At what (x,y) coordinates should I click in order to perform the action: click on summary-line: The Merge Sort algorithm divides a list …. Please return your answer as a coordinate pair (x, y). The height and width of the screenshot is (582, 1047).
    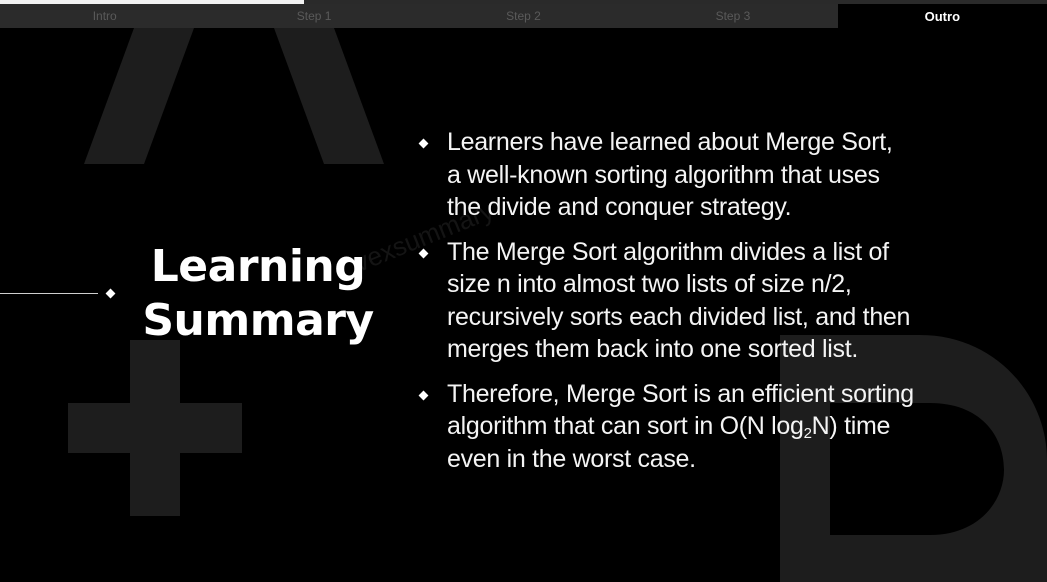
    Looking at the image, I should click on (668, 251).